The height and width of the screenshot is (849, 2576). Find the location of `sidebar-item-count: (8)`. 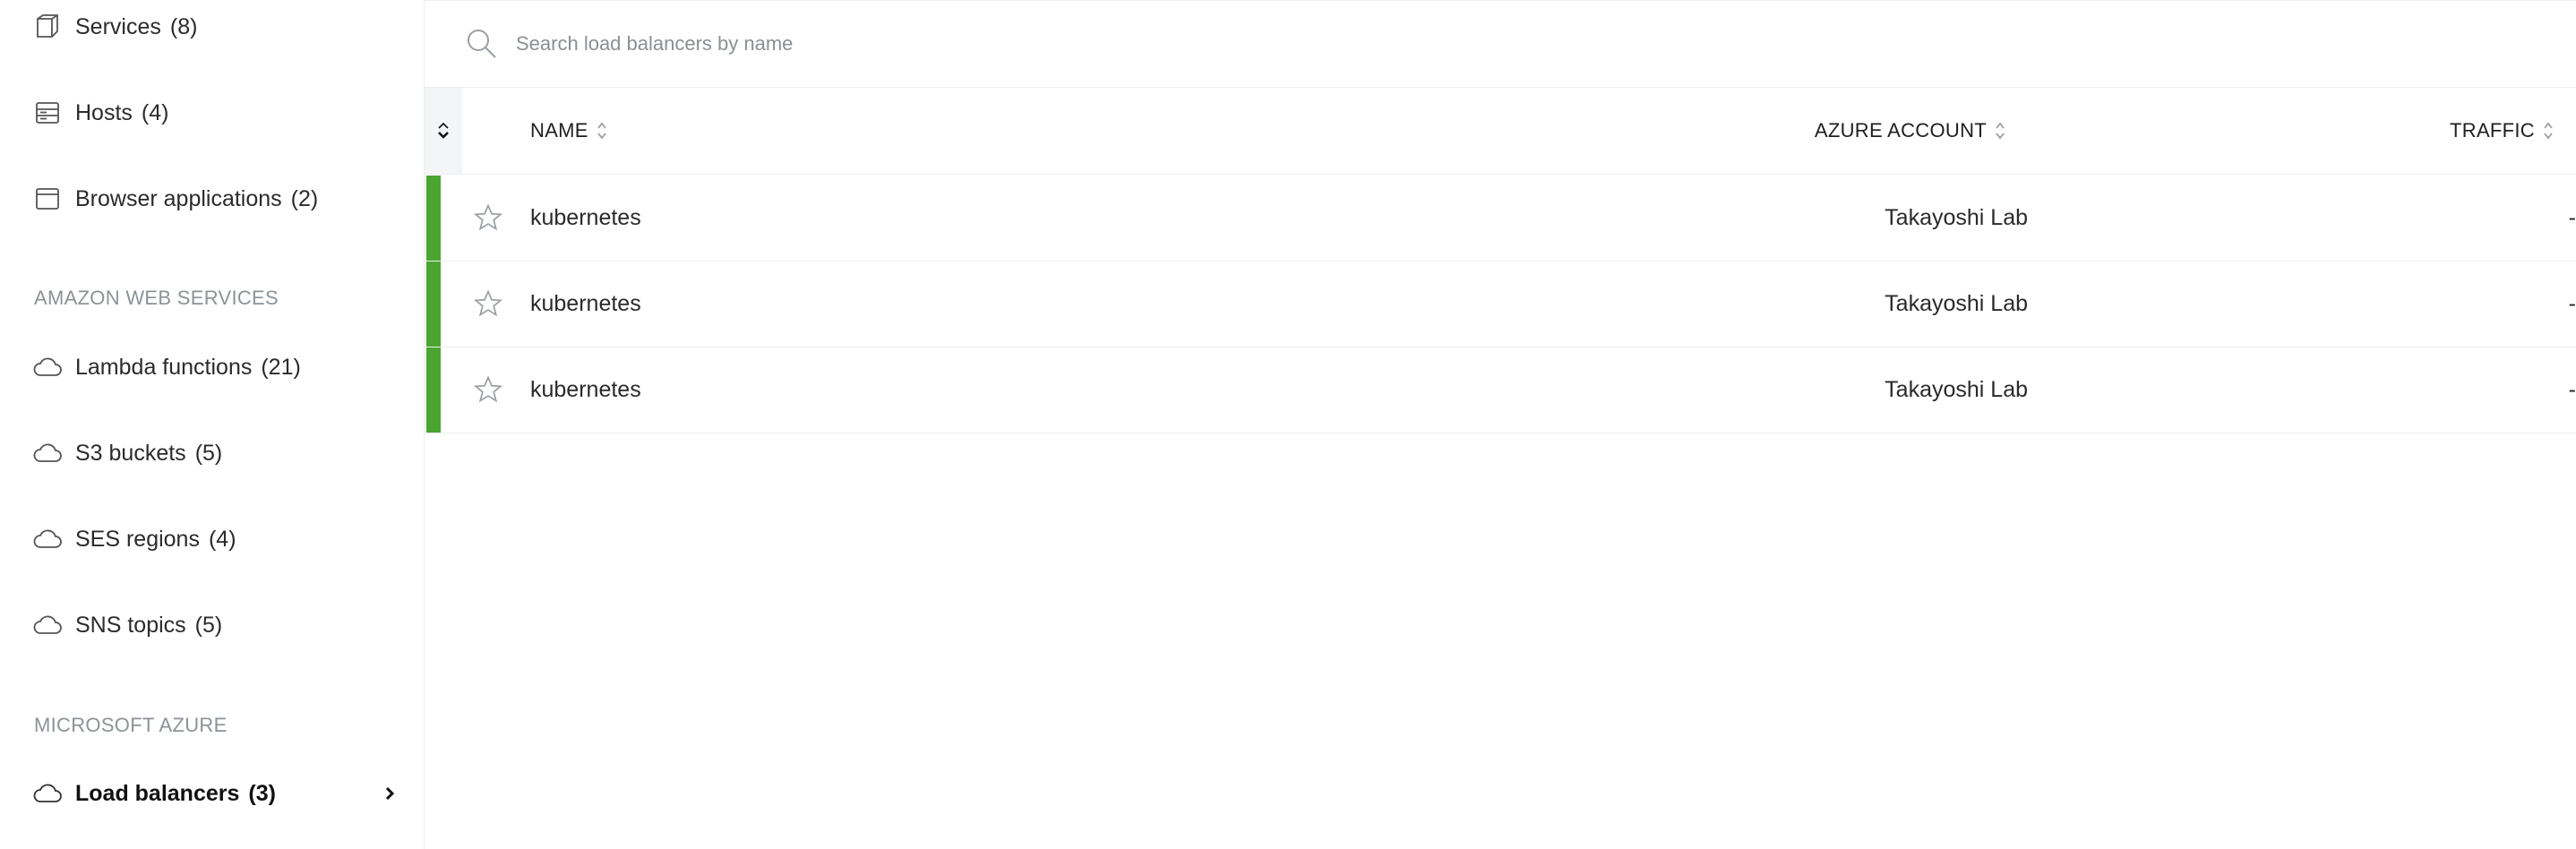

sidebar-item-count: (8) is located at coordinates (183, 26).